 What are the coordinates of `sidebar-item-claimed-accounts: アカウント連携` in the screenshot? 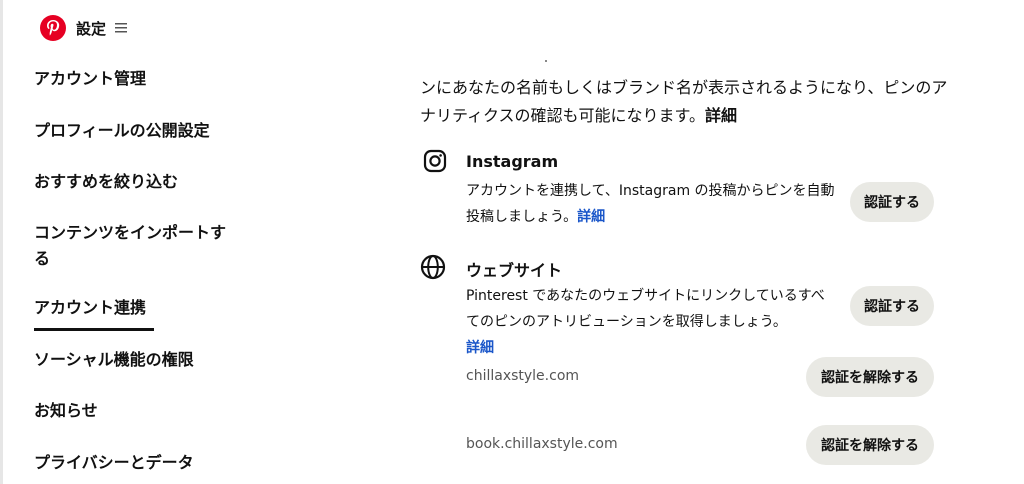 It's located at (134, 313).